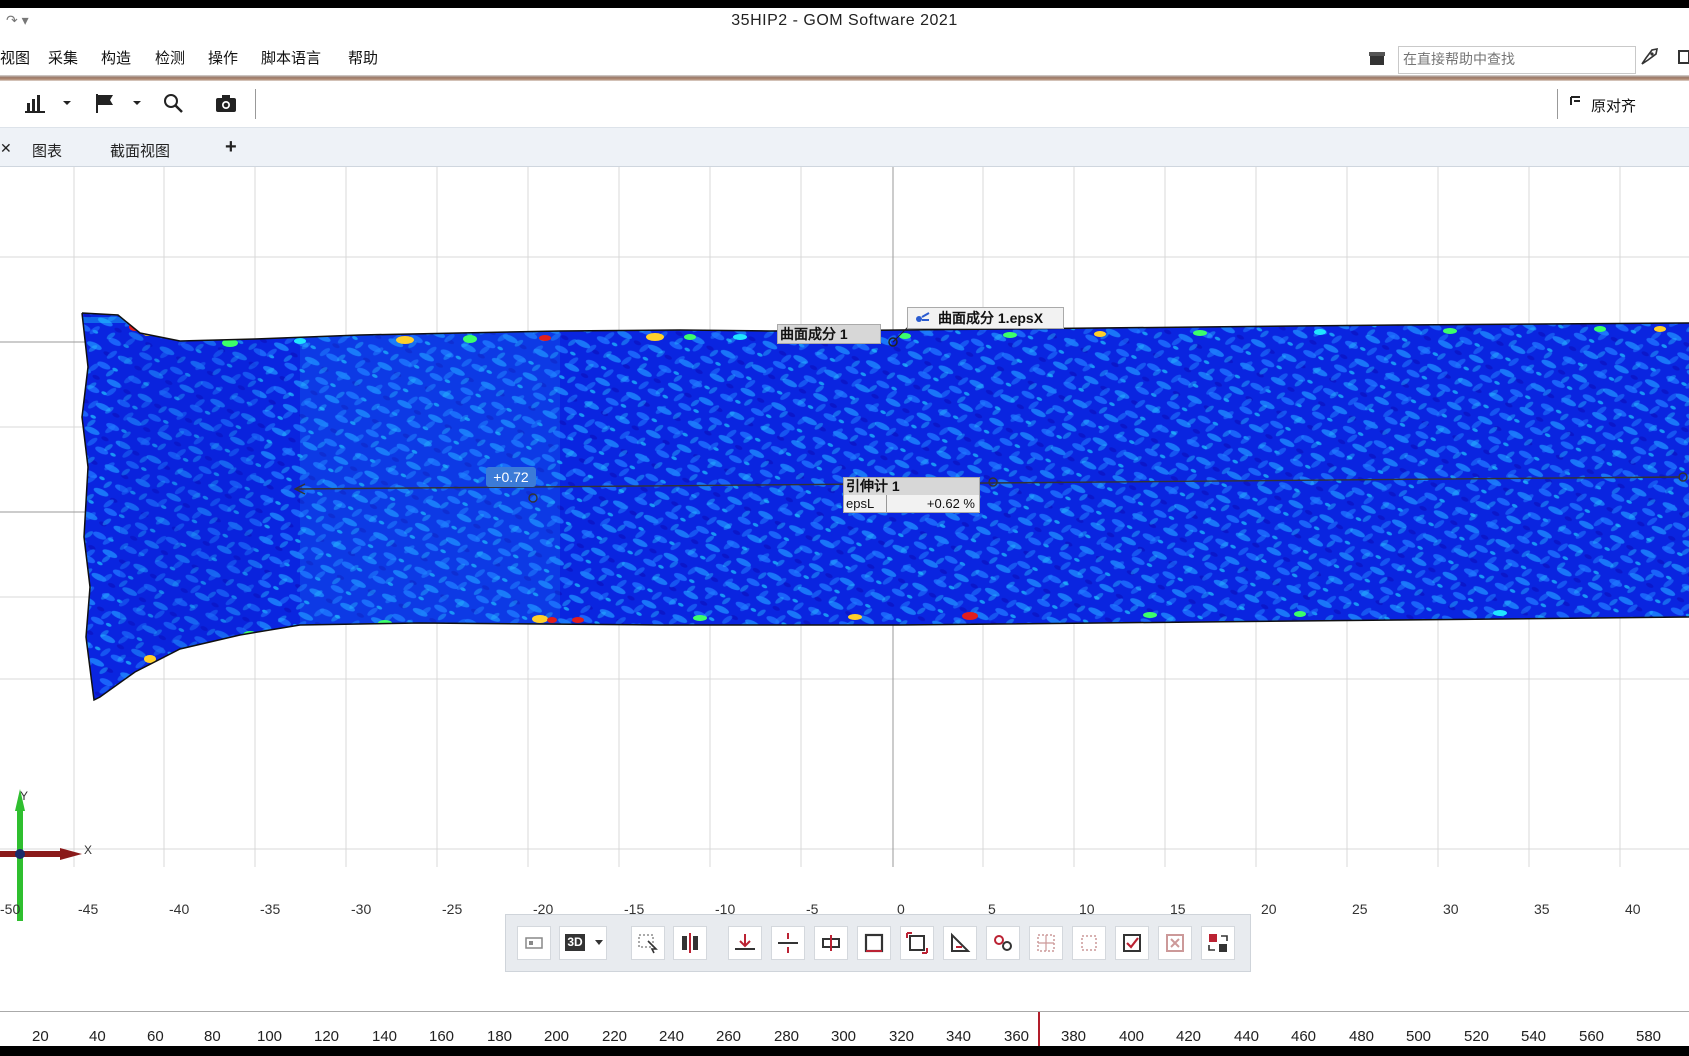  I want to click on menu-construct: 构造, so click(116, 57).